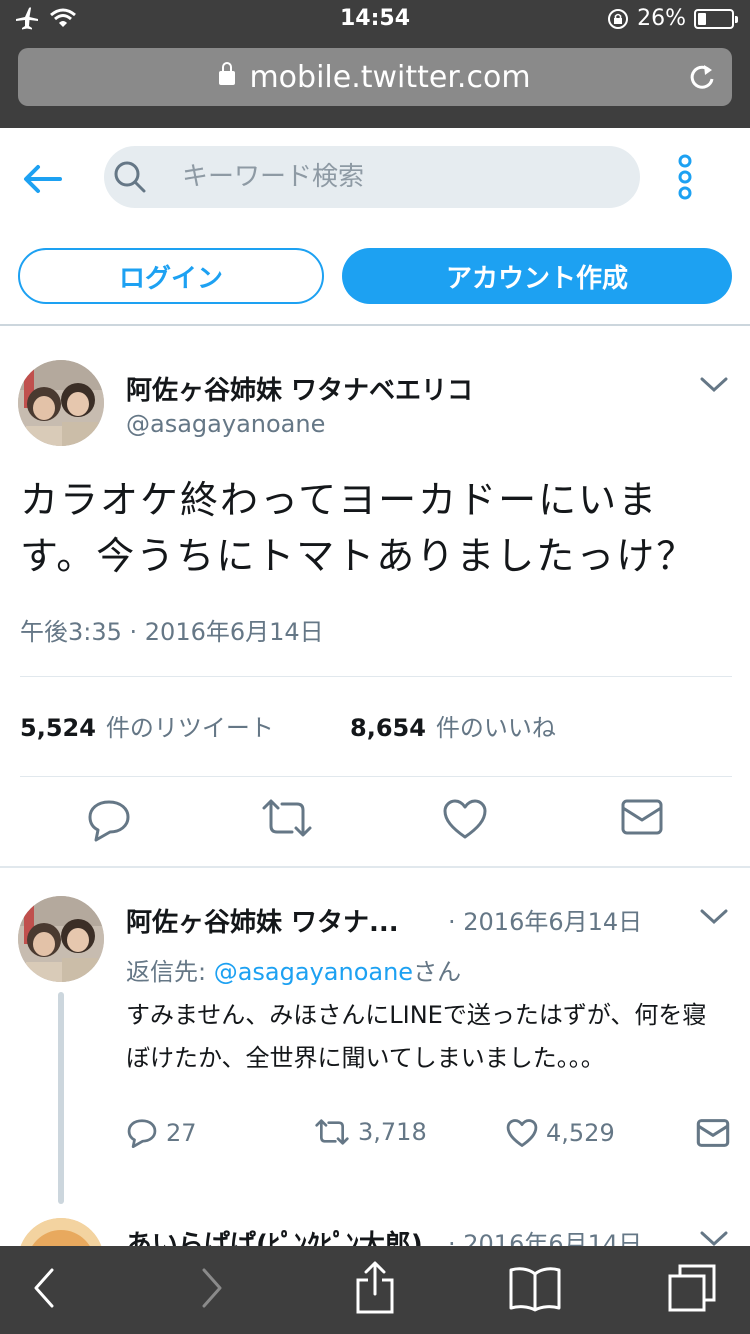 The image size is (750, 1334). Describe the element at coordinates (392, 1132) in the screenshot. I see `retweet-count: 3,718` at that location.